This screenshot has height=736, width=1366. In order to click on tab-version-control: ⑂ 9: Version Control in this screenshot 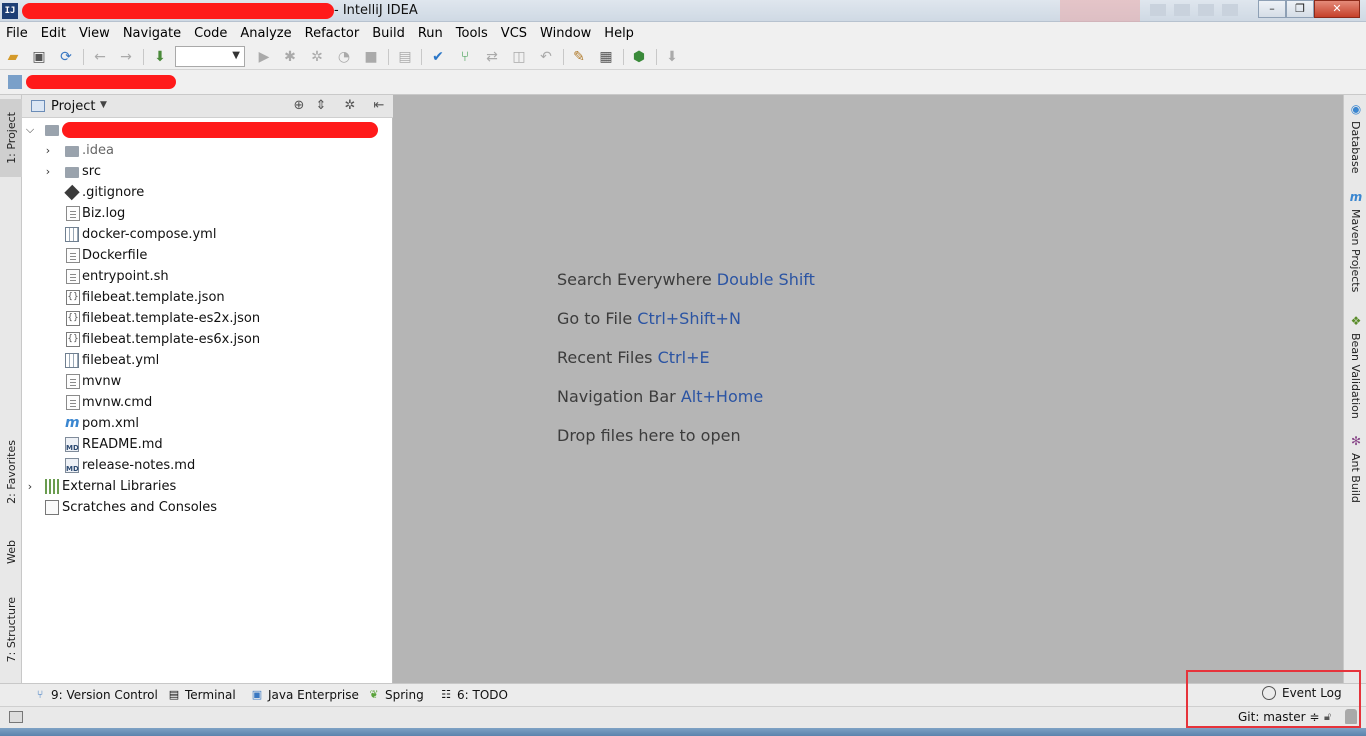, I will do `click(95, 695)`.